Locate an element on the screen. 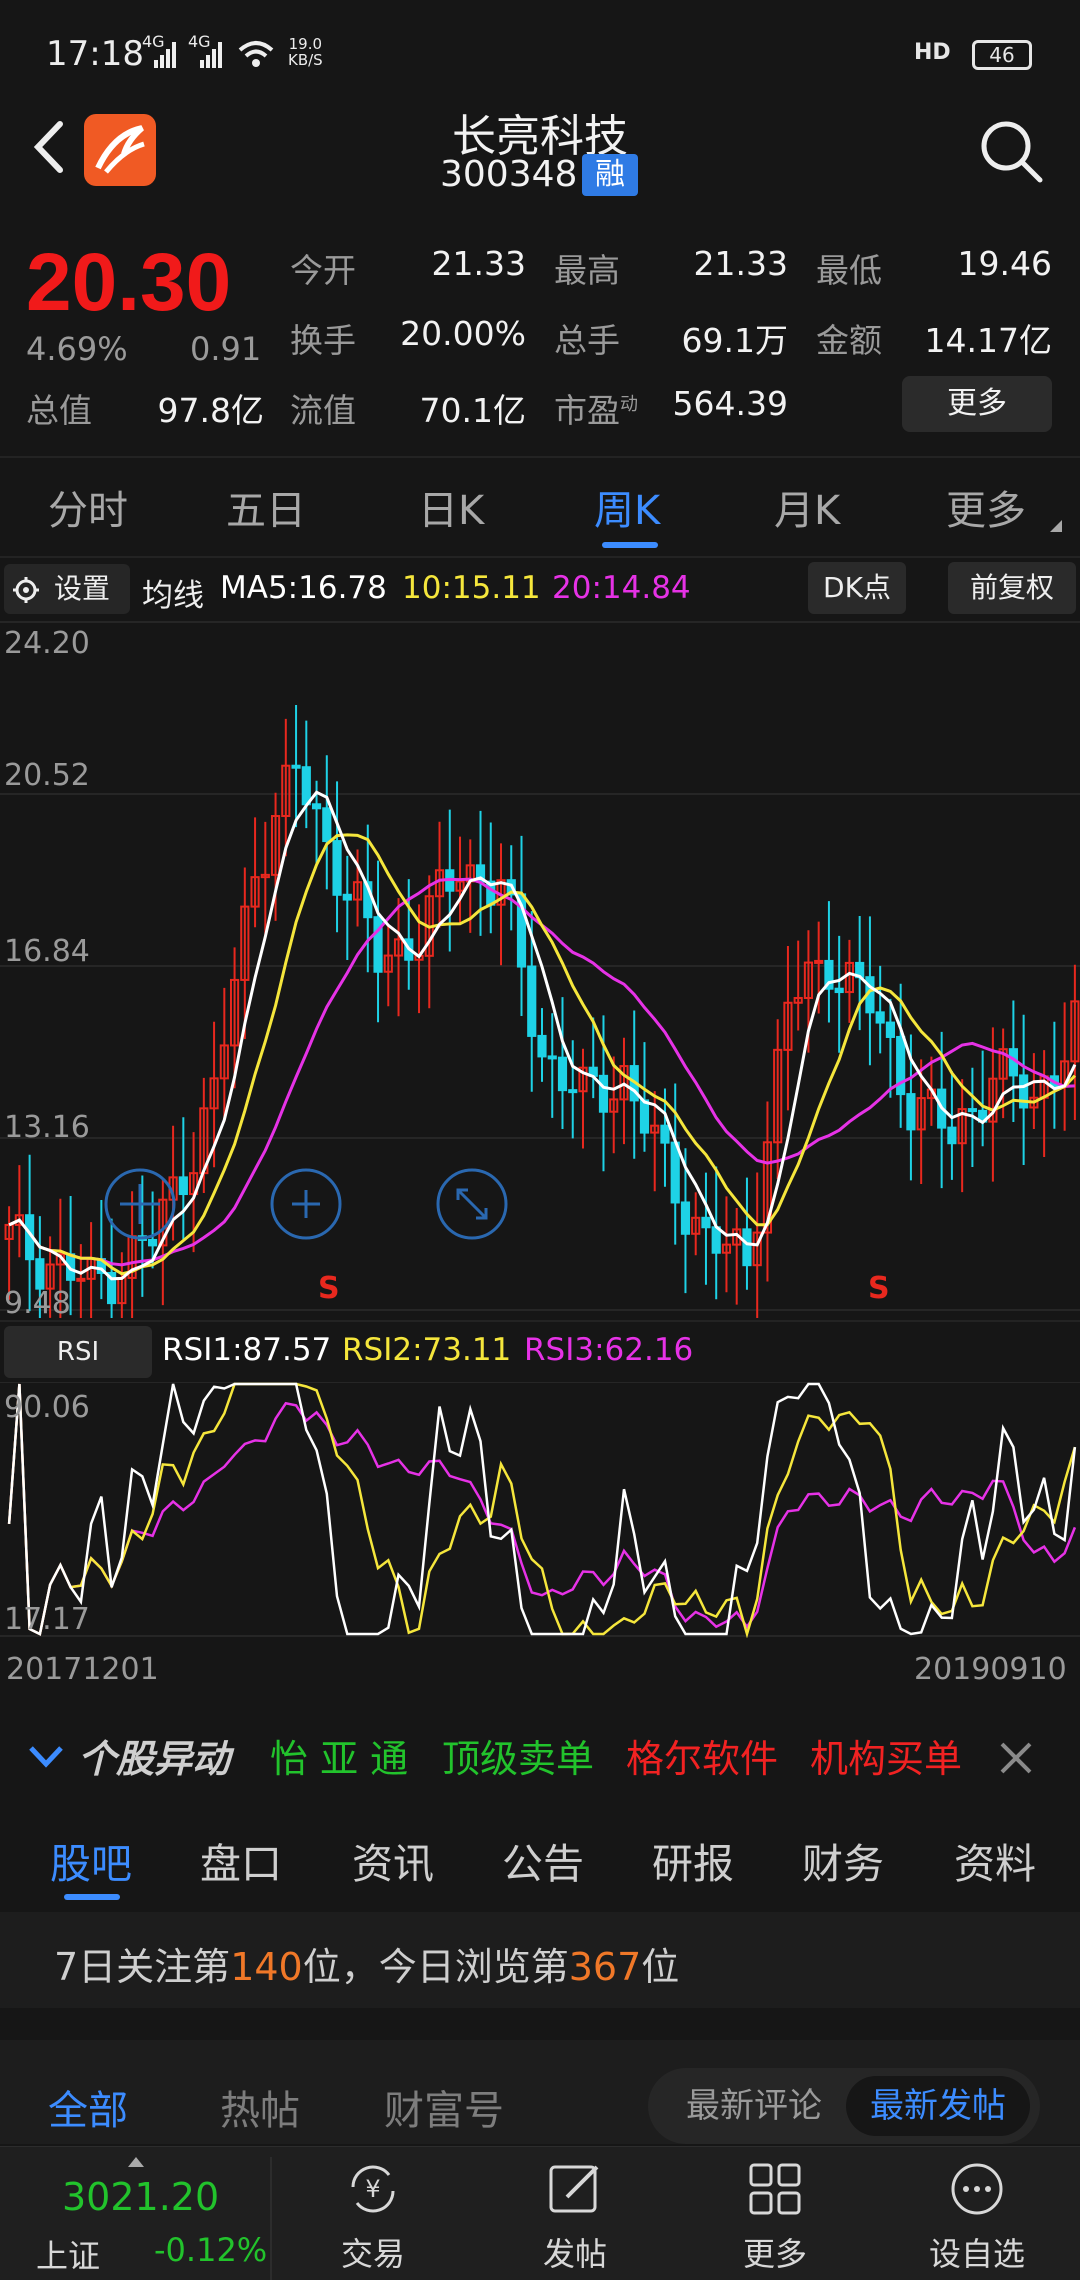 This screenshot has height=2280, width=1080. section-tabs: 股吧 盘口 资讯 公告 研报 财务 资料 is located at coordinates (540, 1856).